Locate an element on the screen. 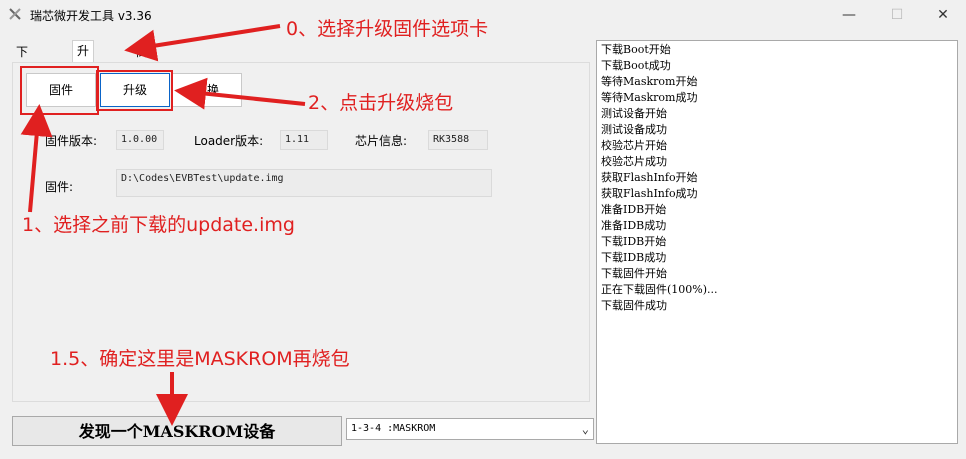  arrow-step2 is located at coordinates (240, 93).